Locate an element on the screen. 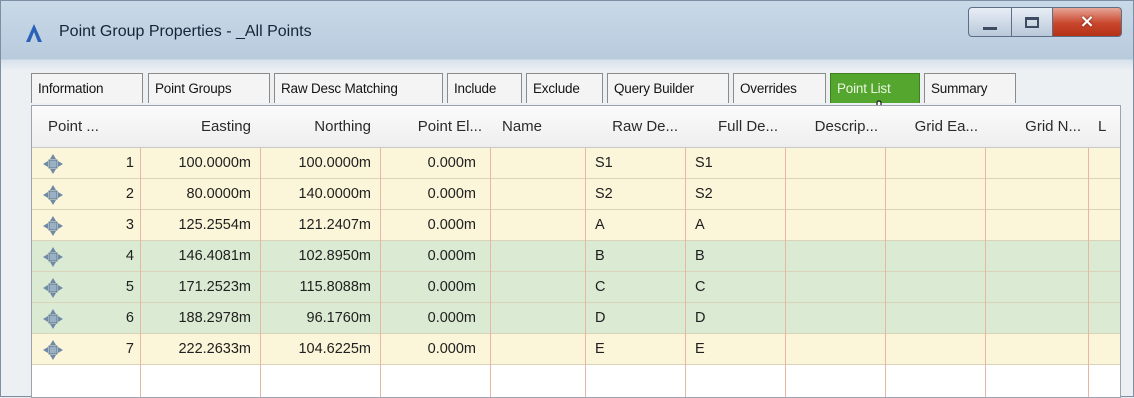 The image size is (1134, 398). cell-northing: 100.0000m is located at coordinates (319, 163).